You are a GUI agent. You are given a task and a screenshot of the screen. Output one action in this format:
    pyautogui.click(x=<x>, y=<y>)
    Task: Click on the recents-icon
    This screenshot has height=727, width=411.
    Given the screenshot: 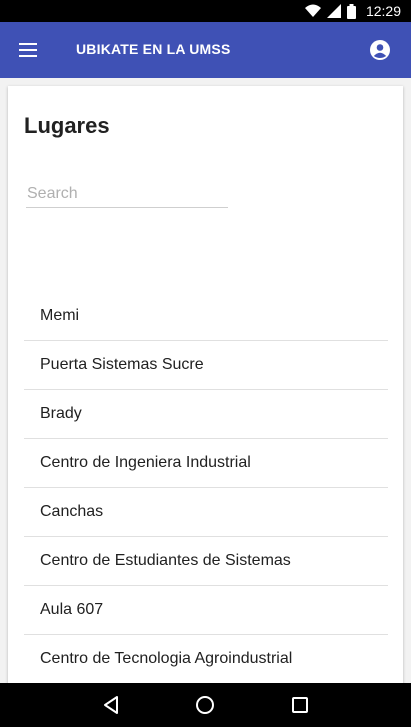 What is the action you would take?
    pyautogui.click(x=299, y=705)
    